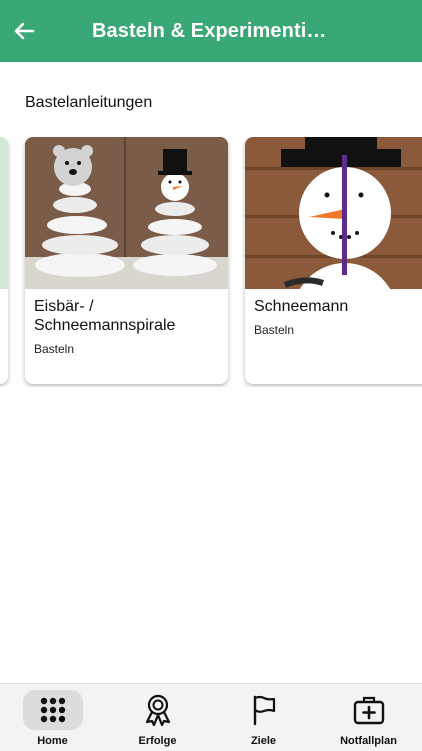  I want to click on back-button, so click(24, 31).